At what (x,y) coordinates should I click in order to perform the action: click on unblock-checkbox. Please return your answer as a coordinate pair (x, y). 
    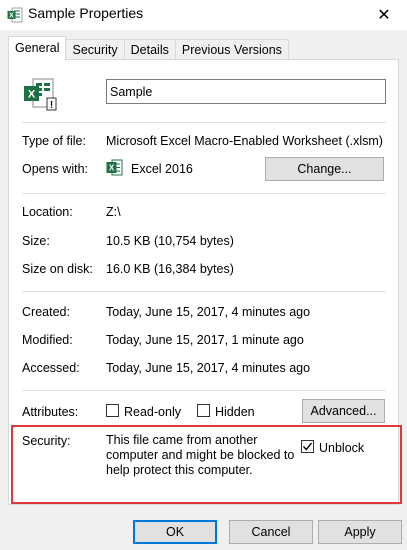
    Looking at the image, I should click on (307, 446).